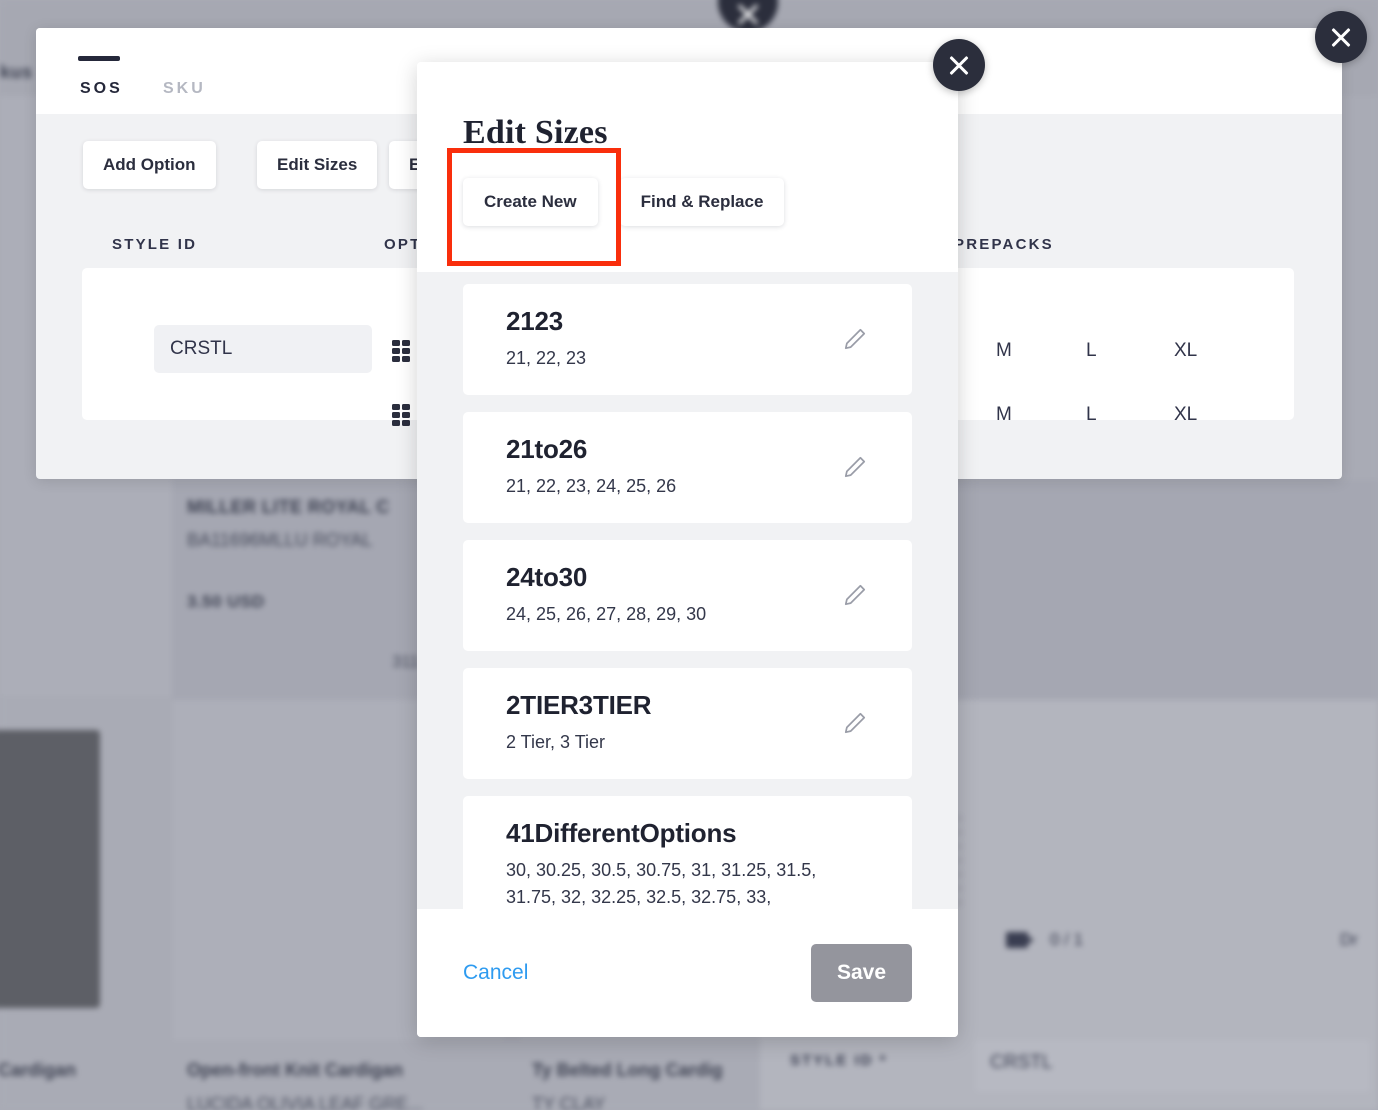 Image resolution: width=1378 pixels, height=1110 pixels. I want to click on mode-button-row: Create New Find & Replace, so click(710, 202).